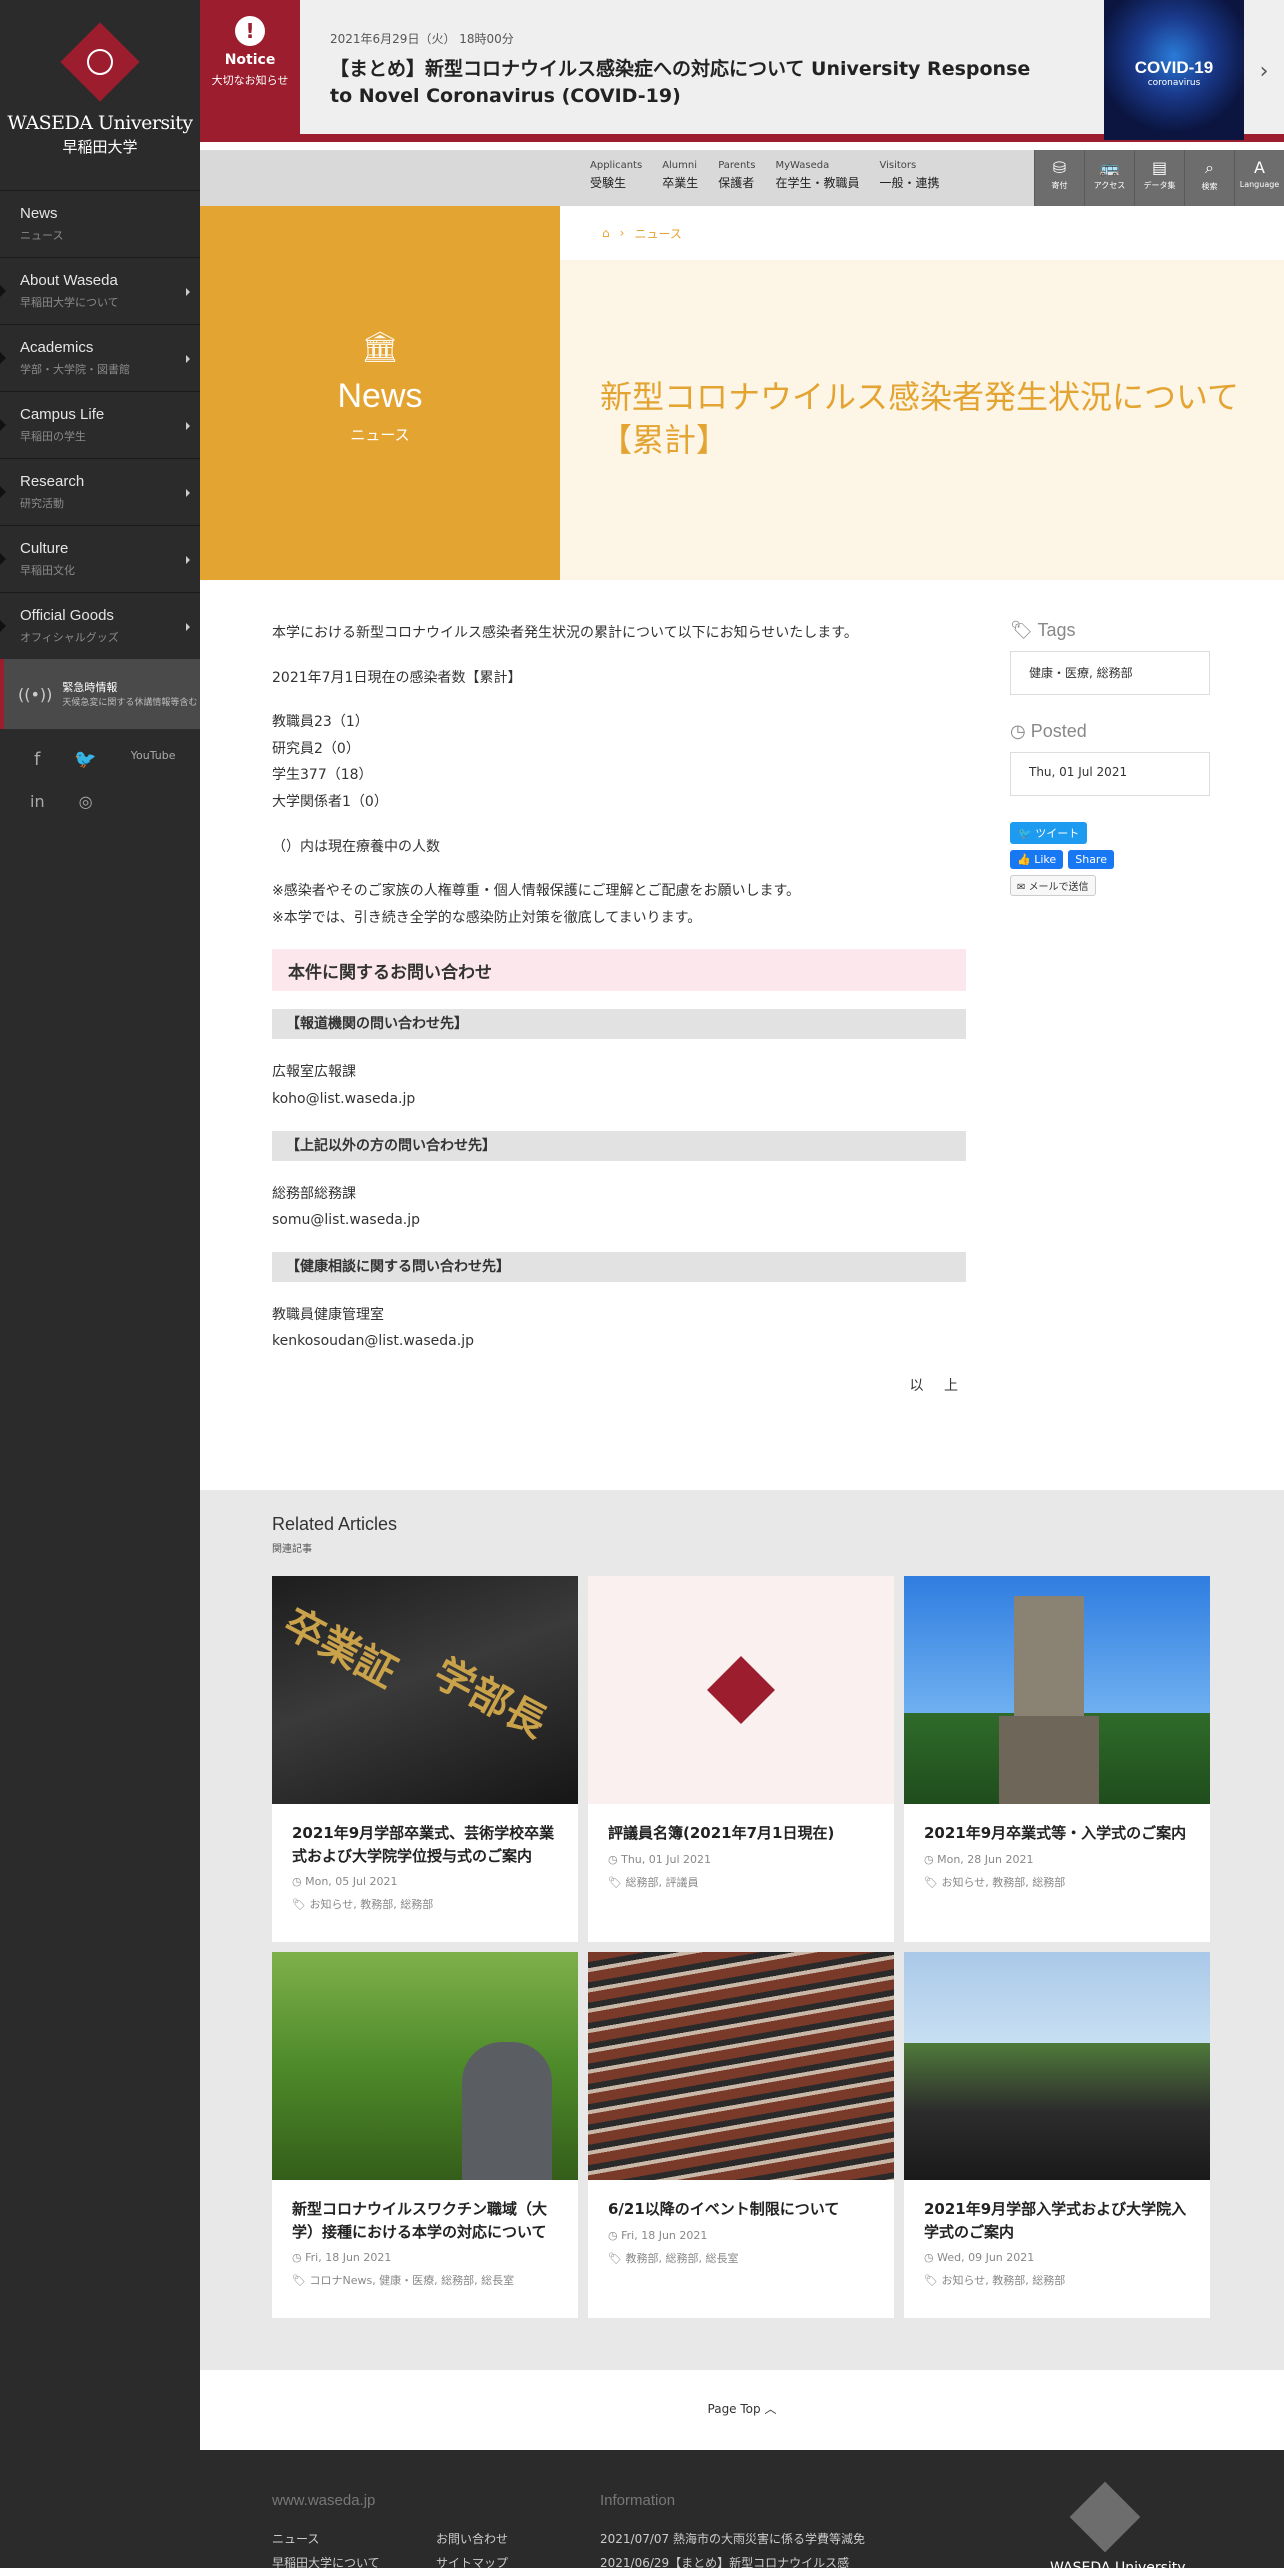 This screenshot has height=2568, width=1284. I want to click on footer-info-item: 2021/06/29【まとめ】新型コロナウイルス感, so click(724, 2561).